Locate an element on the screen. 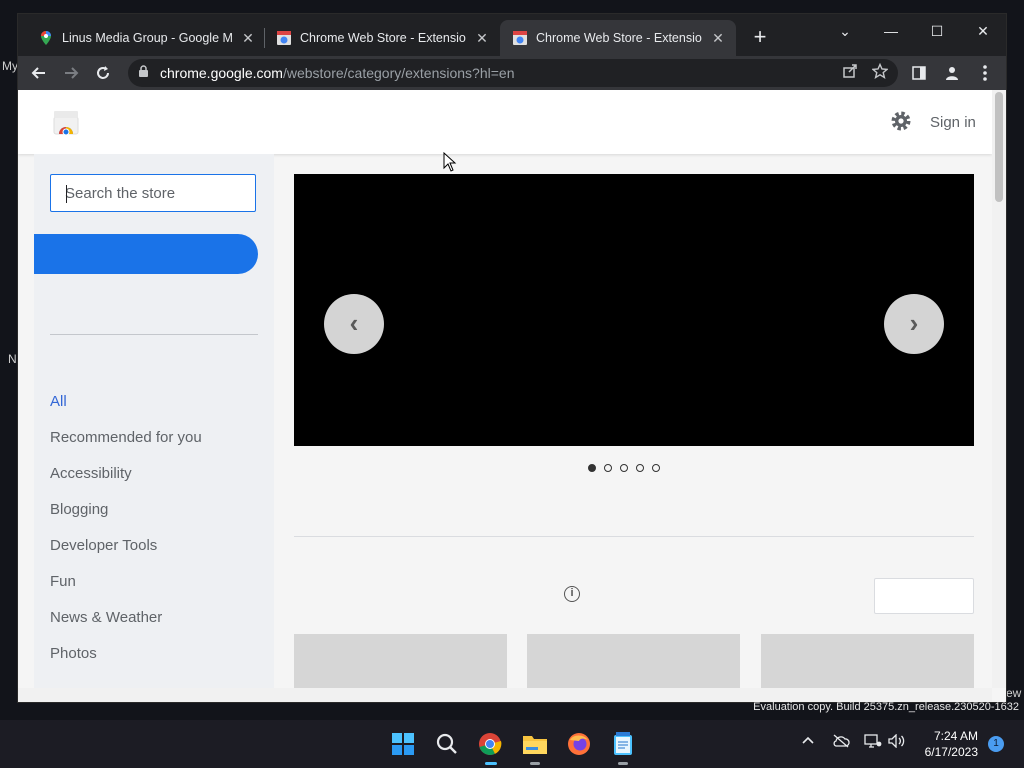  section-divider is located at coordinates (634, 536).